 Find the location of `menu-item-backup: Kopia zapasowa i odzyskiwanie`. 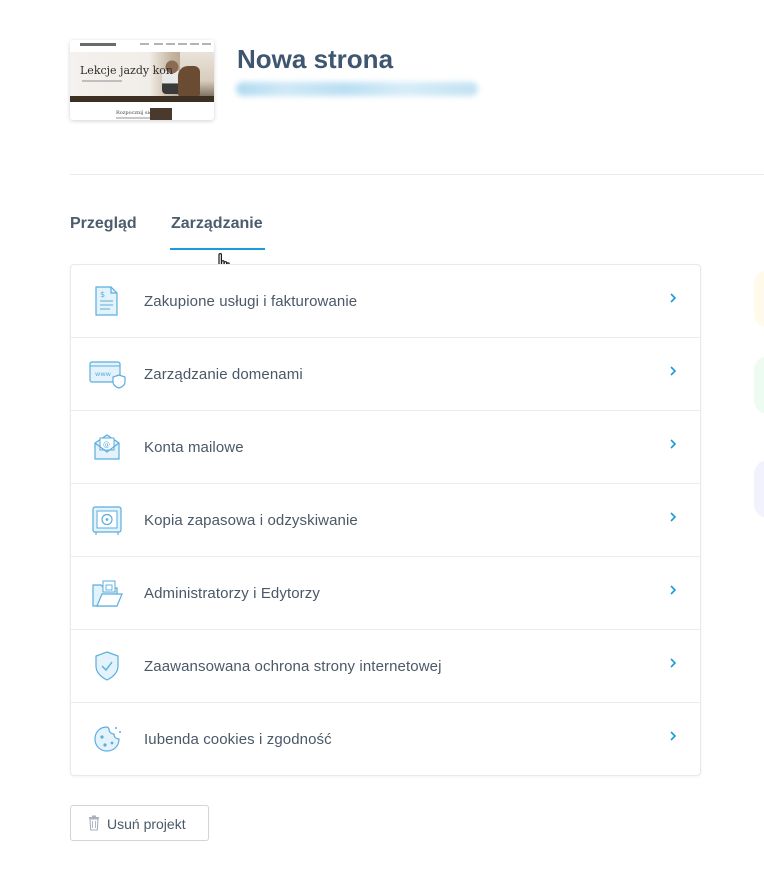

menu-item-backup: Kopia zapasowa i odzyskiwanie is located at coordinates (385, 520).